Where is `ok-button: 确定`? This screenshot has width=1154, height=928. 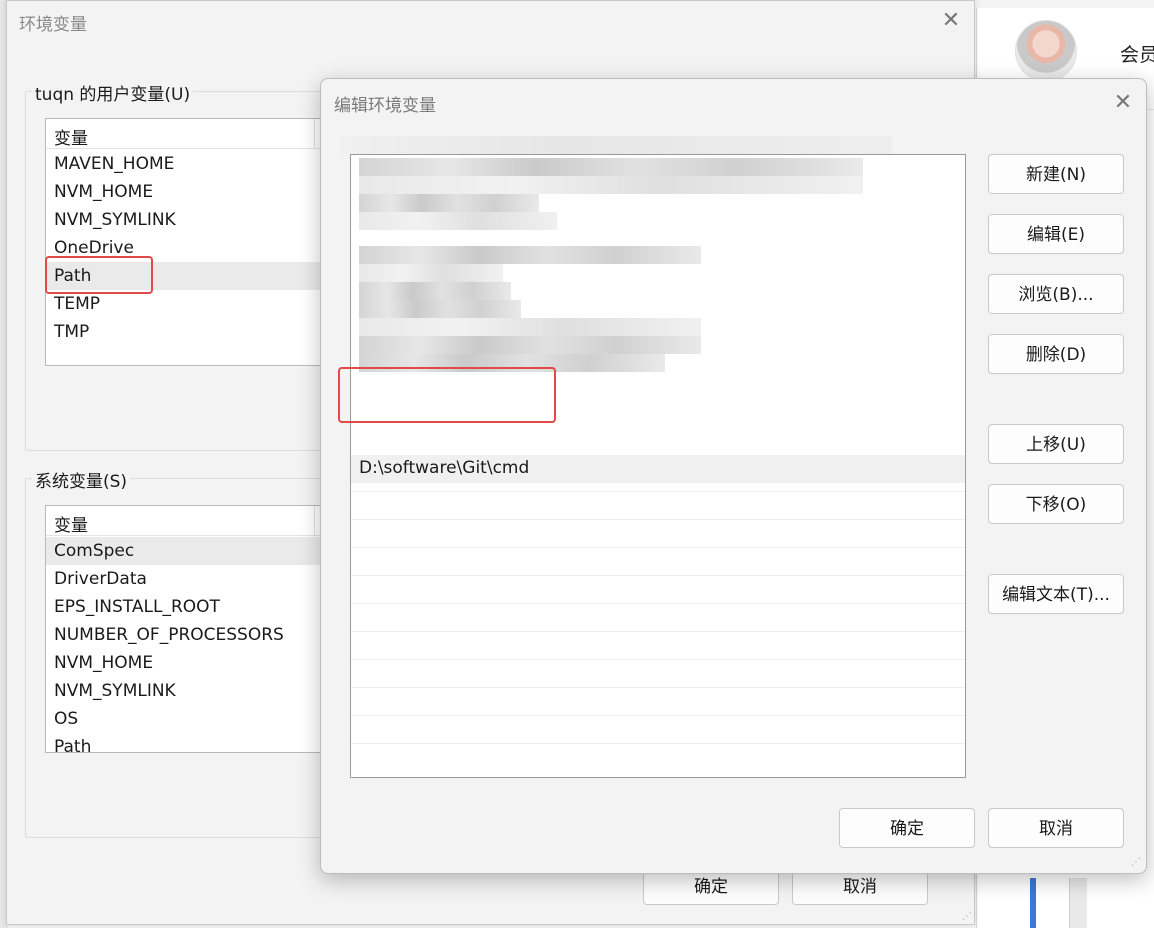 ok-button: 确定 is located at coordinates (907, 828).